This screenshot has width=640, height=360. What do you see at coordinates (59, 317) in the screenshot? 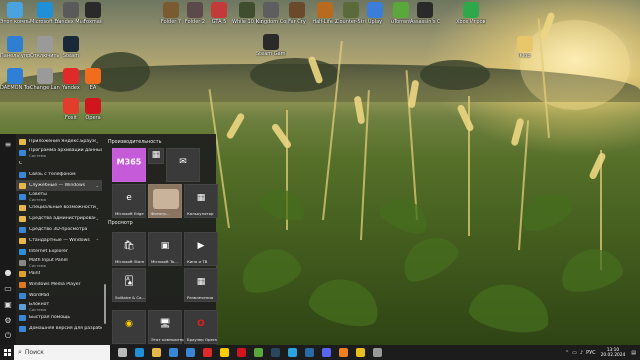
I see `app-list-item: Быстрая помощь` at bounding box center [59, 317].